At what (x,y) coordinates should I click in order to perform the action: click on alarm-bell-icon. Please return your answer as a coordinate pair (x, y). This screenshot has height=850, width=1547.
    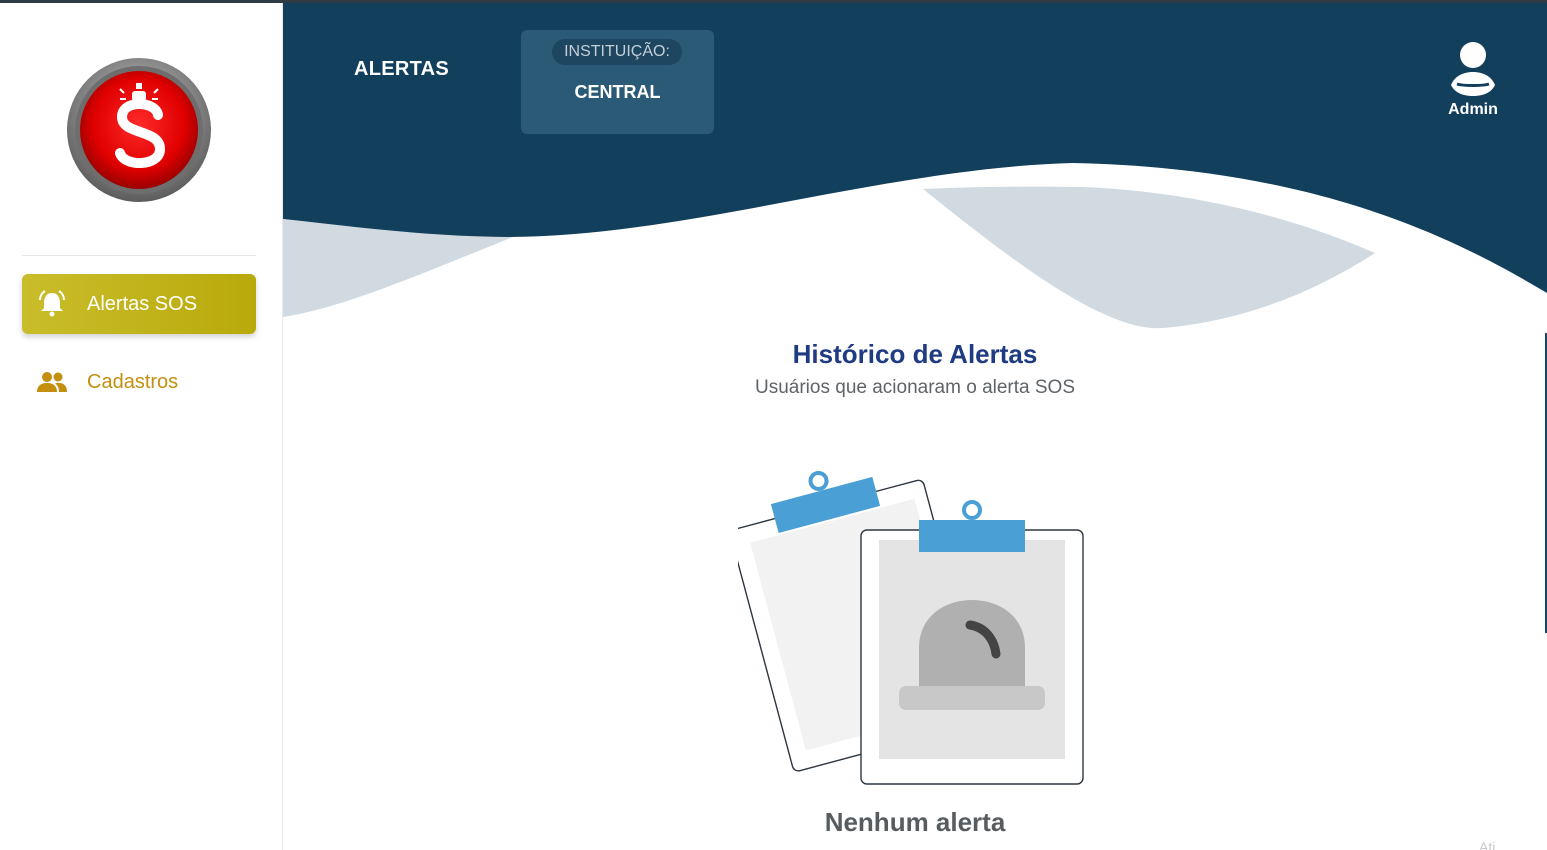
    Looking at the image, I should click on (52, 304).